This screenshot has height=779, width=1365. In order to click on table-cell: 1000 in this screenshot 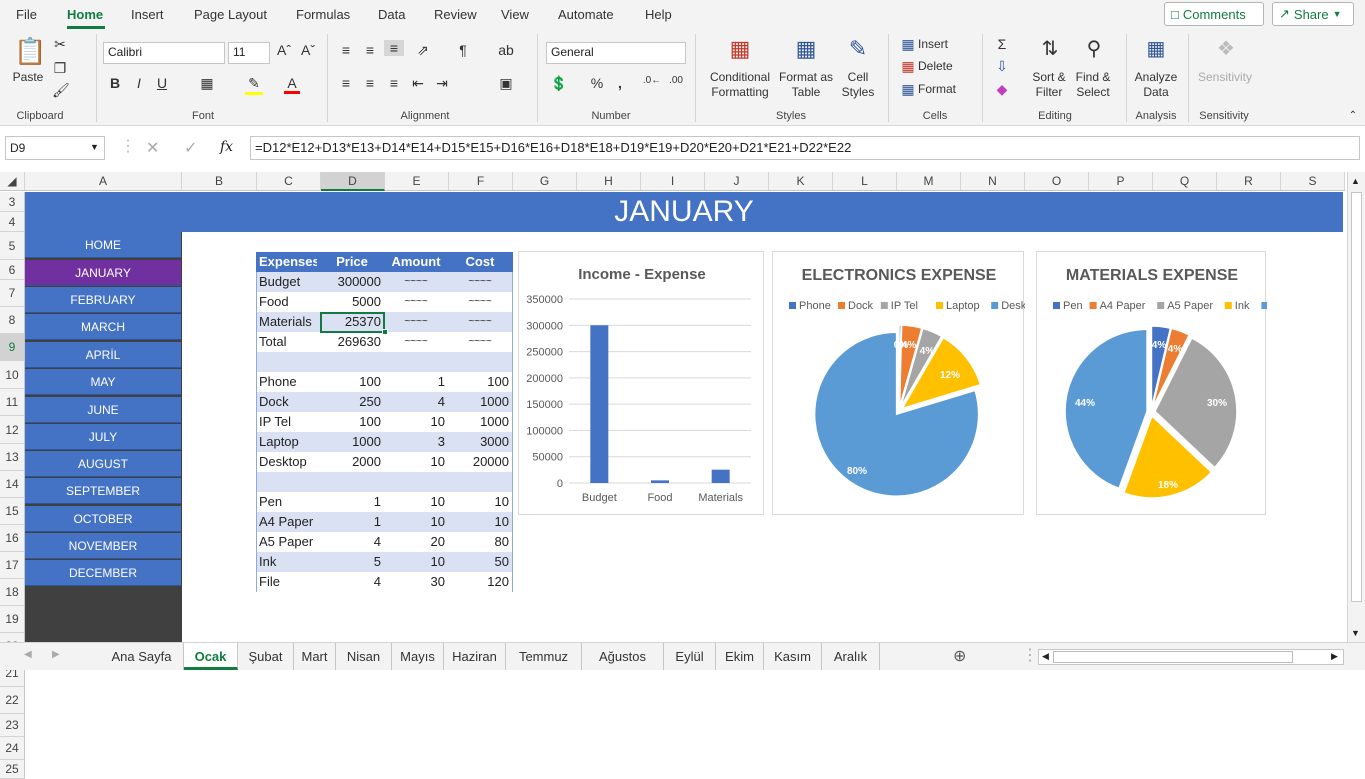, I will do `click(352, 442)`.